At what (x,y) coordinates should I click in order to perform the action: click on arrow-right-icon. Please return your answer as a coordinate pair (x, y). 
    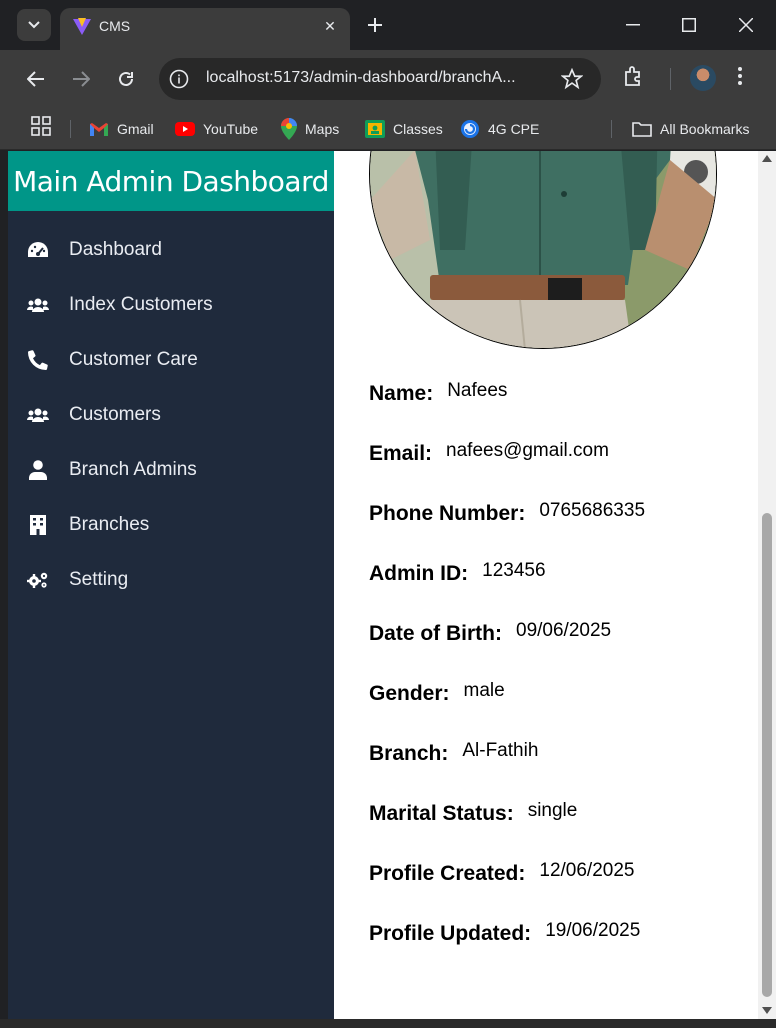
    Looking at the image, I should click on (81, 79).